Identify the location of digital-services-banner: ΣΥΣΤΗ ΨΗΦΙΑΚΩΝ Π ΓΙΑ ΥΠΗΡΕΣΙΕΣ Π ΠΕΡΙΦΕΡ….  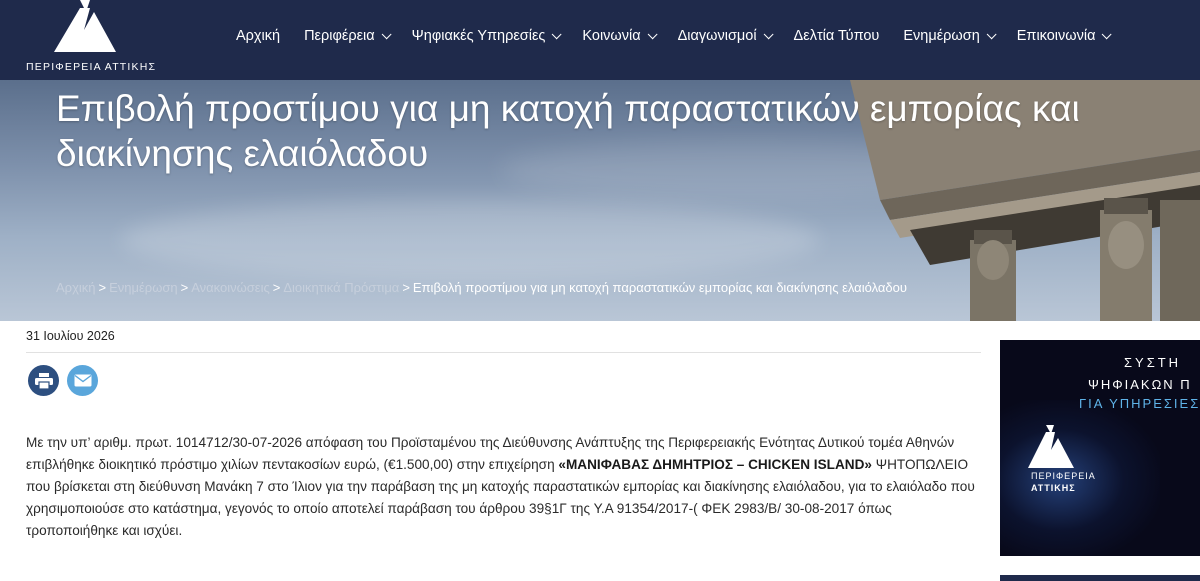
(1100, 448).